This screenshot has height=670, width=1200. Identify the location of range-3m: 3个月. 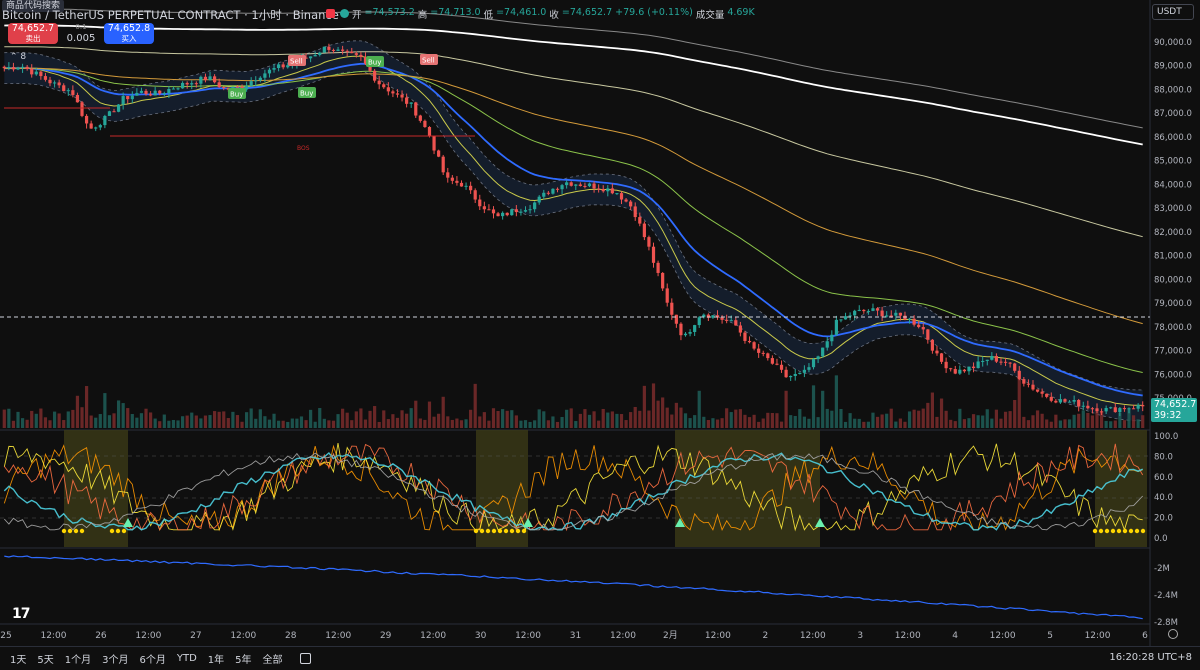
(115, 658).